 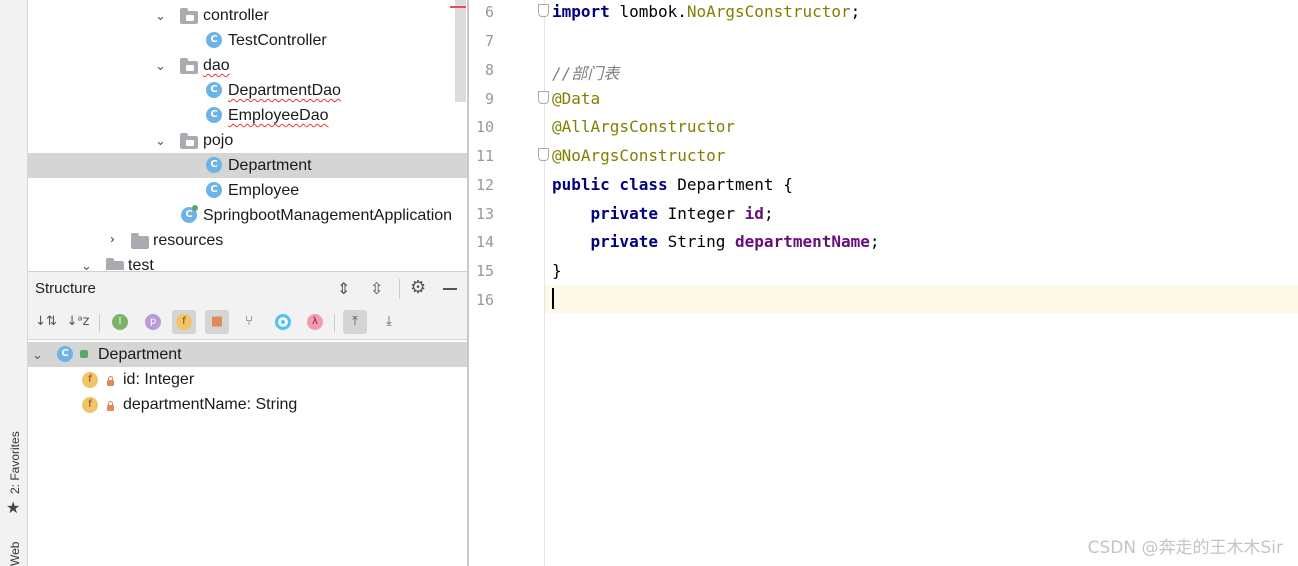 I want to click on structure-root-department: ⌄ C Department, so click(x=247, y=354).